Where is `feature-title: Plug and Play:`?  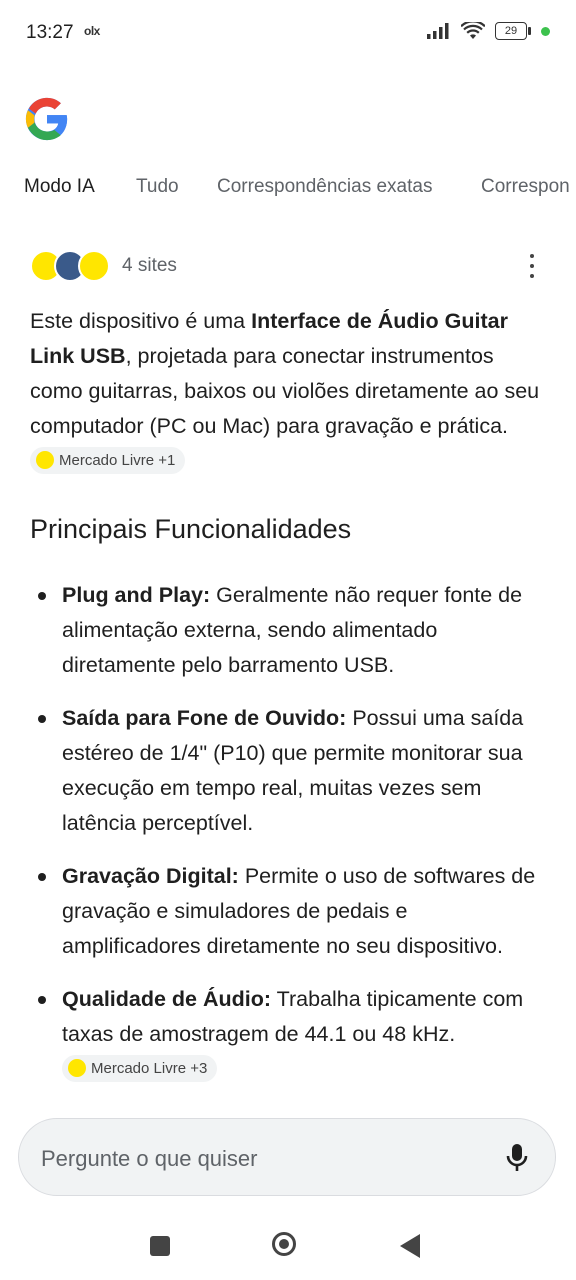 feature-title: Plug and Play: is located at coordinates (136, 595).